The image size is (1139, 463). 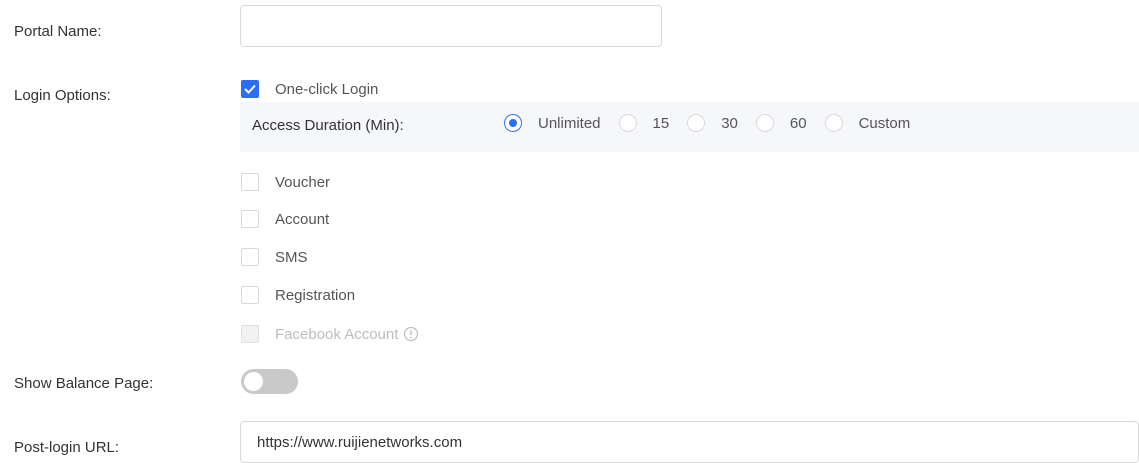 What do you see at coordinates (250, 334) in the screenshot?
I see `facebook-account-checkbox` at bounding box center [250, 334].